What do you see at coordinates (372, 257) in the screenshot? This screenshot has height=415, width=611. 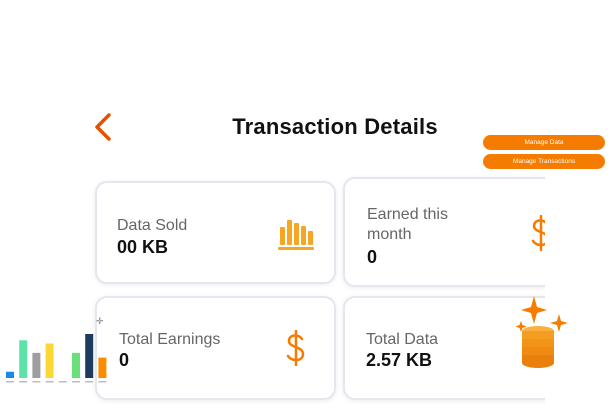 I see `earned-this-month-value: 0` at bounding box center [372, 257].